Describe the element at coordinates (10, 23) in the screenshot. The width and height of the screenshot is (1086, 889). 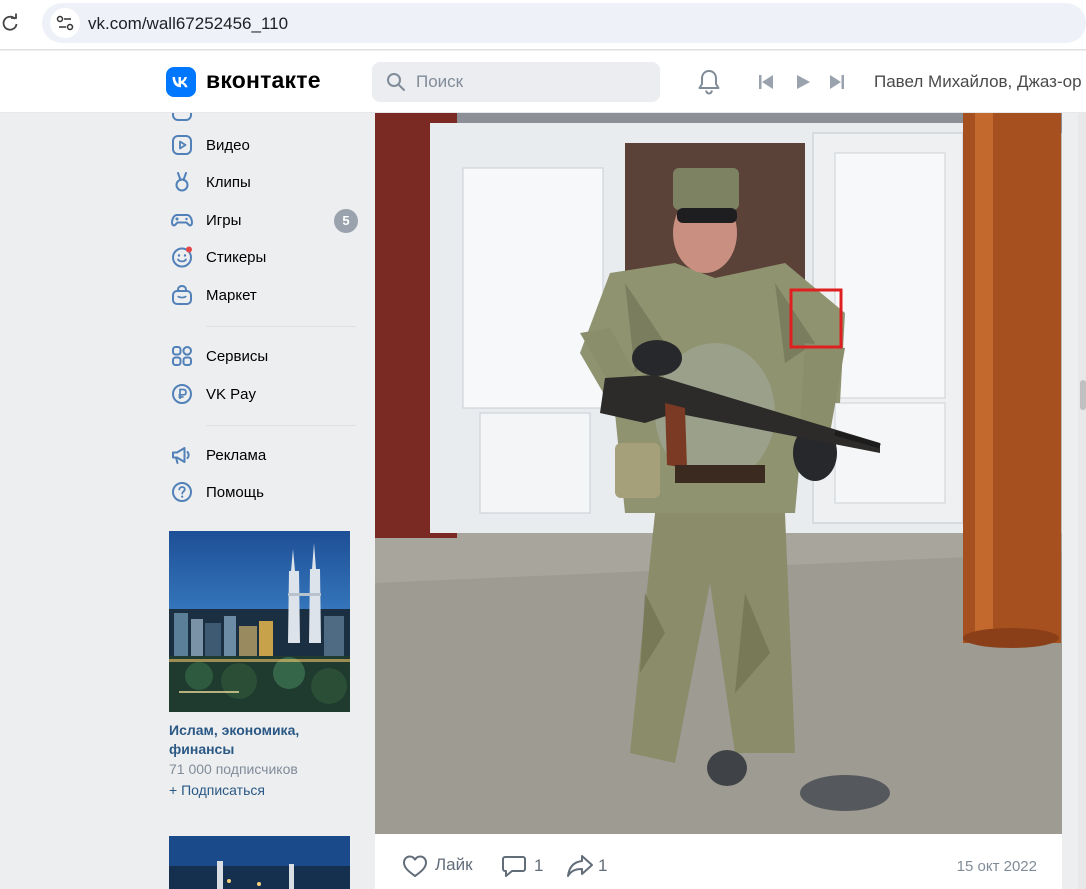
I see `reload-icon` at that location.